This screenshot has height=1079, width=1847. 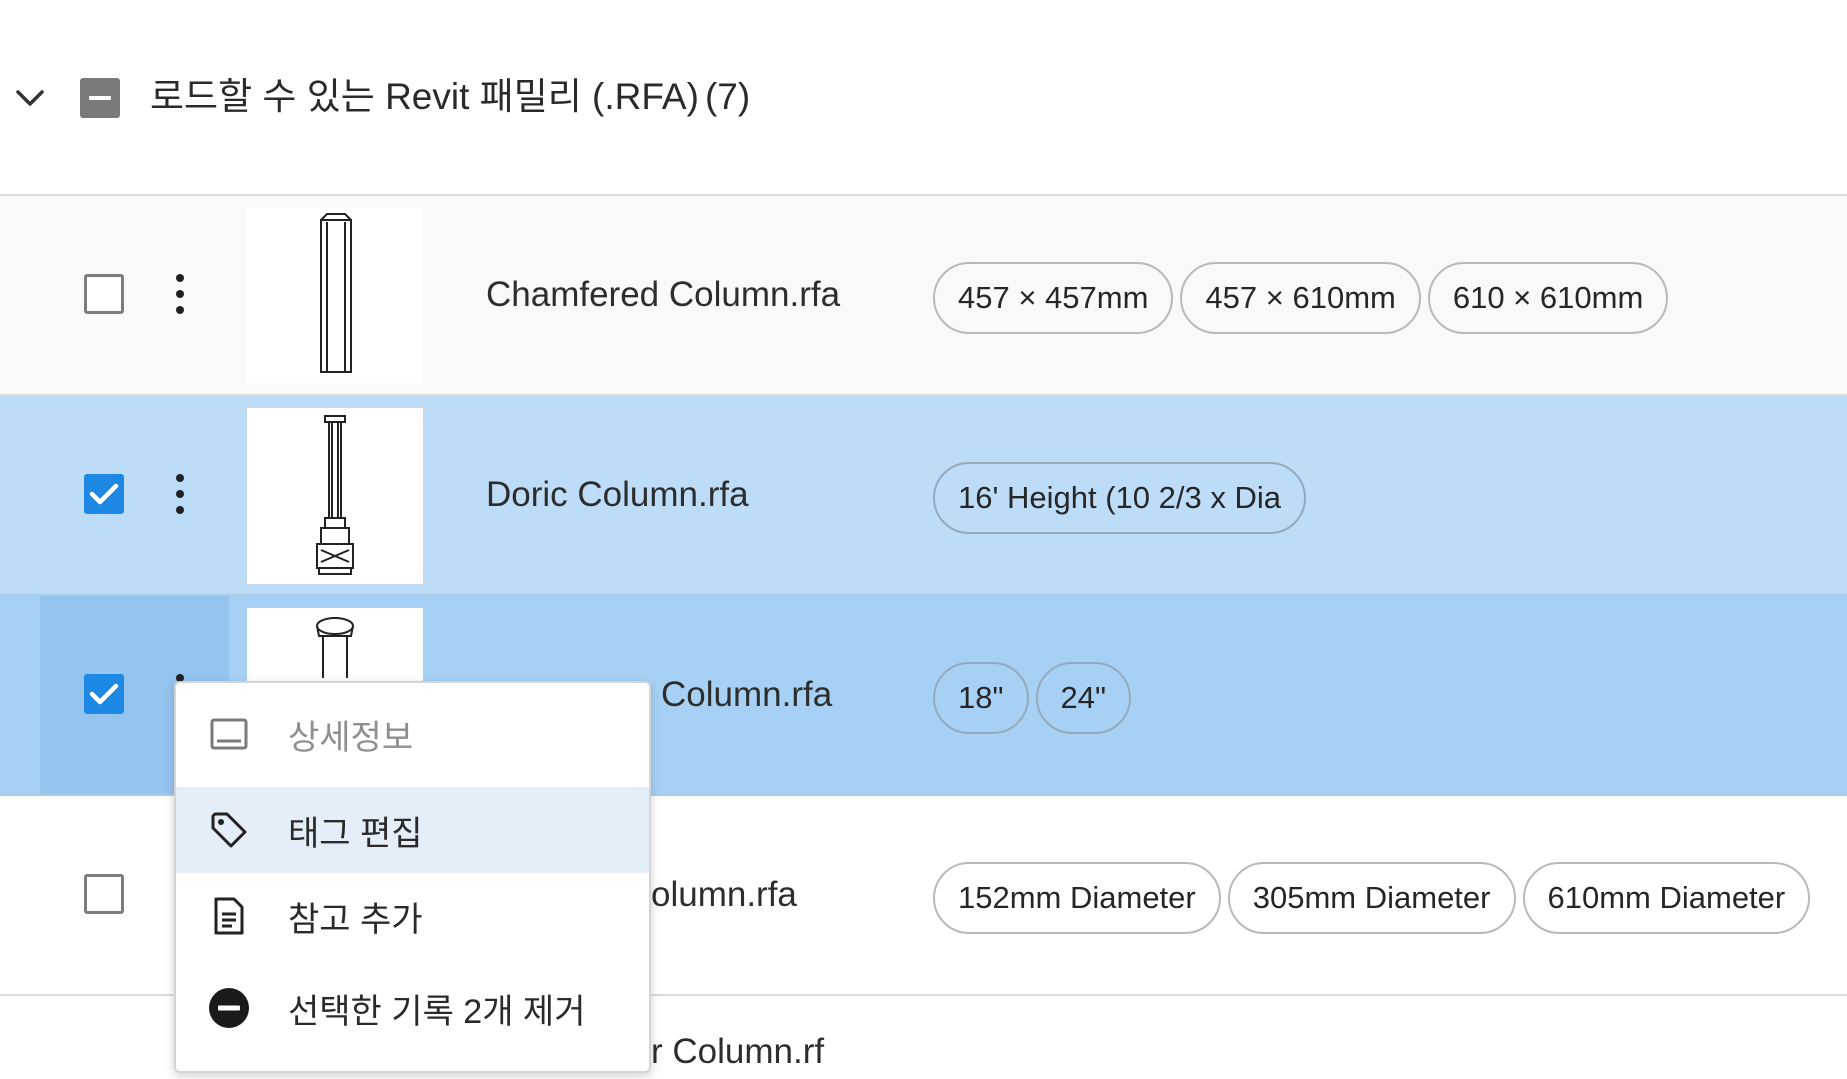 What do you see at coordinates (351, 737) in the screenshot?
I see `menu-item-label: 상세정보` at bounding box center [351, 737].